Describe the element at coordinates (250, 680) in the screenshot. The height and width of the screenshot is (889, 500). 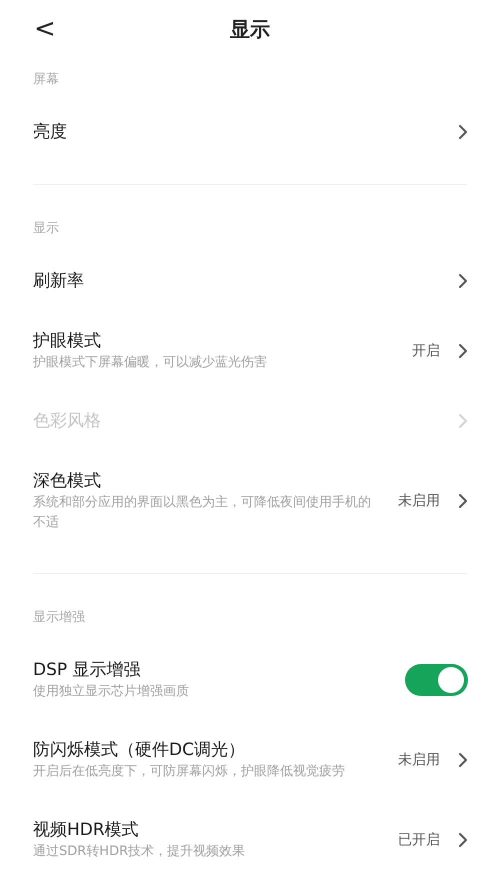
I see `settings-item: DSP 显示增强 使用独立显示芯片增强画质` at that location.